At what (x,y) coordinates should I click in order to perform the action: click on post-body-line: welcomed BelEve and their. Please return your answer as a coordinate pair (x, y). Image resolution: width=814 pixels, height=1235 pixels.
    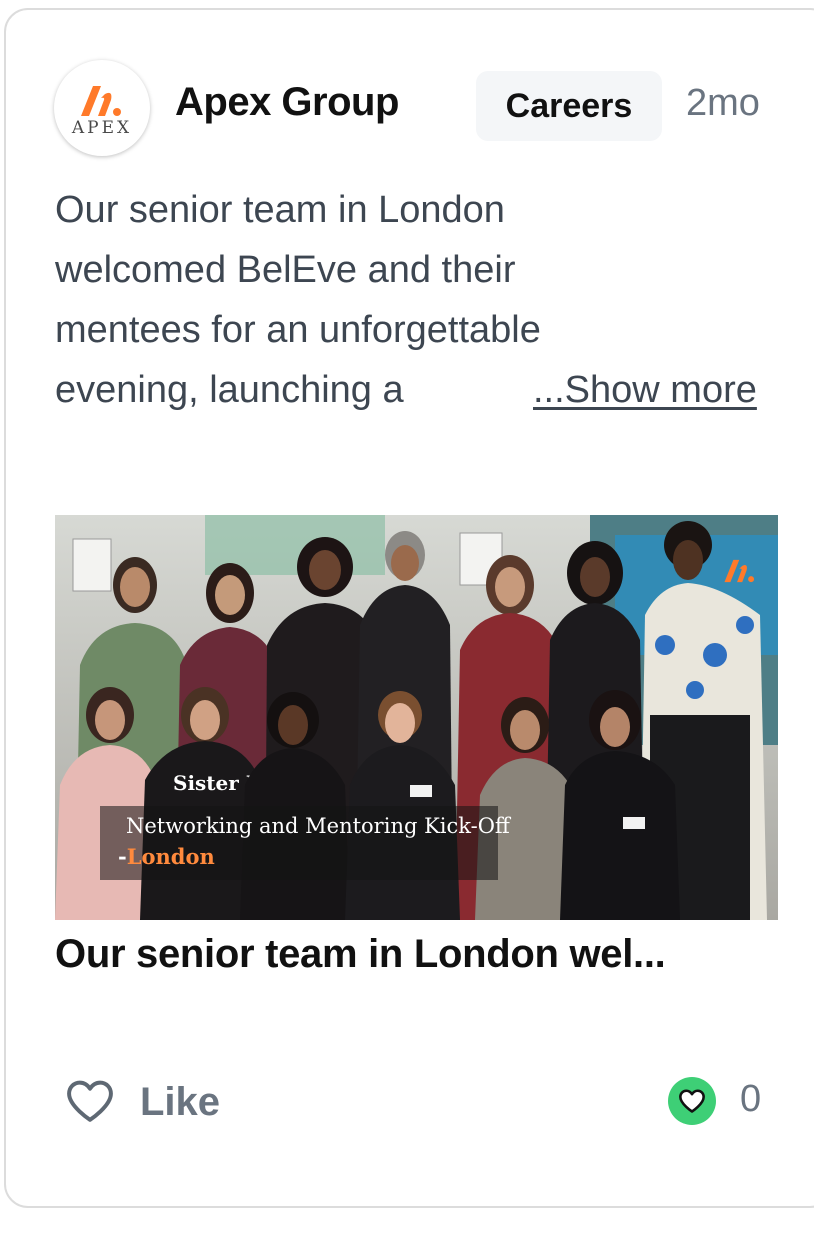
    Looking at the image, I should click on (285, 270).